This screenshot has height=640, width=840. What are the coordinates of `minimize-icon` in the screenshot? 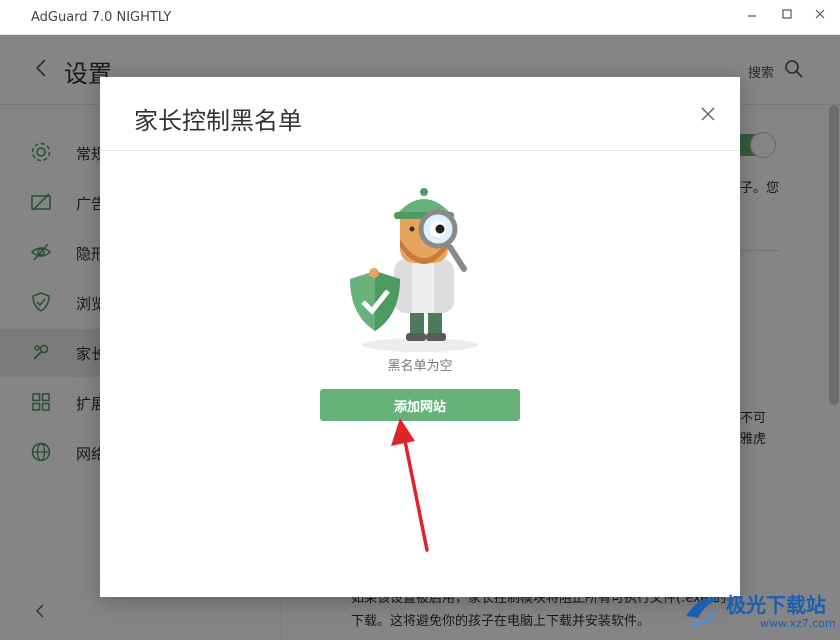 It's located at (752, 16).